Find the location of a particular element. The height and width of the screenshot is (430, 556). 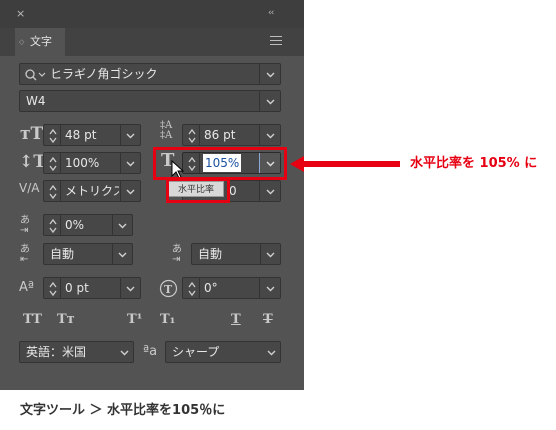

vertical-scale-value: 100% is located at coordinates (82, 163).